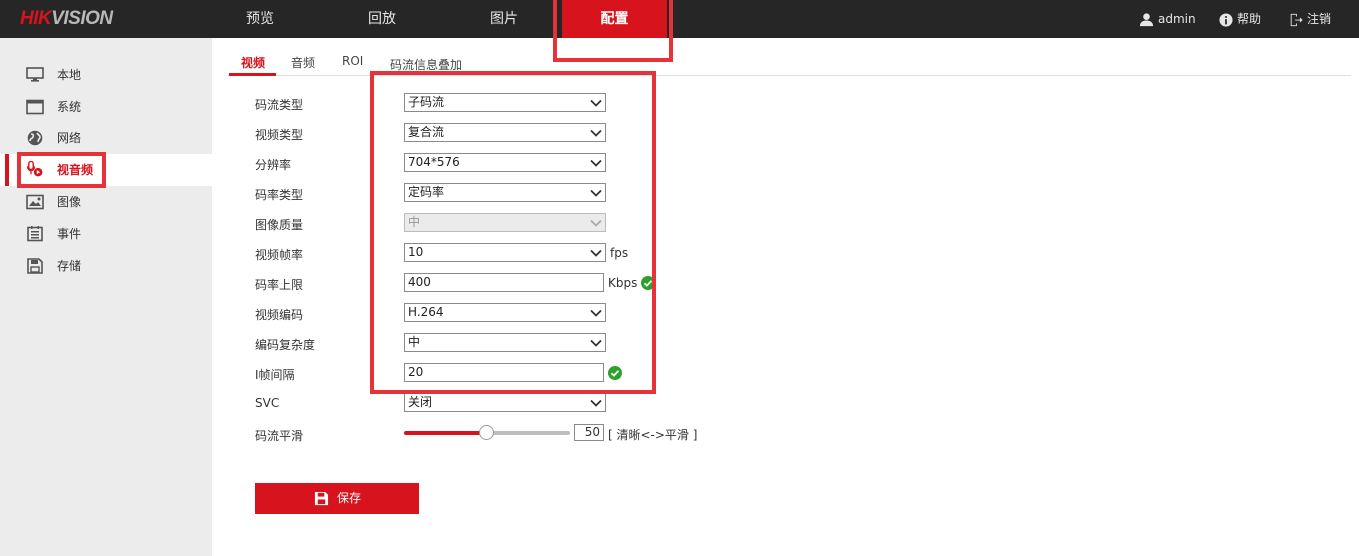 The image size is (1359, 556). I want to click on image-icon, so click(35, 202).